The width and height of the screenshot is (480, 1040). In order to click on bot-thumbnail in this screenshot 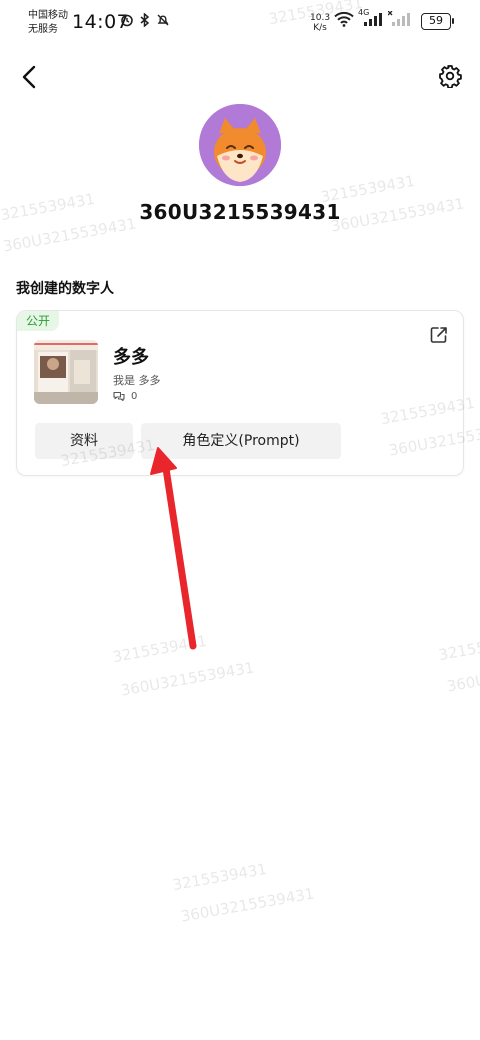, I will do `click(66, 372)`.